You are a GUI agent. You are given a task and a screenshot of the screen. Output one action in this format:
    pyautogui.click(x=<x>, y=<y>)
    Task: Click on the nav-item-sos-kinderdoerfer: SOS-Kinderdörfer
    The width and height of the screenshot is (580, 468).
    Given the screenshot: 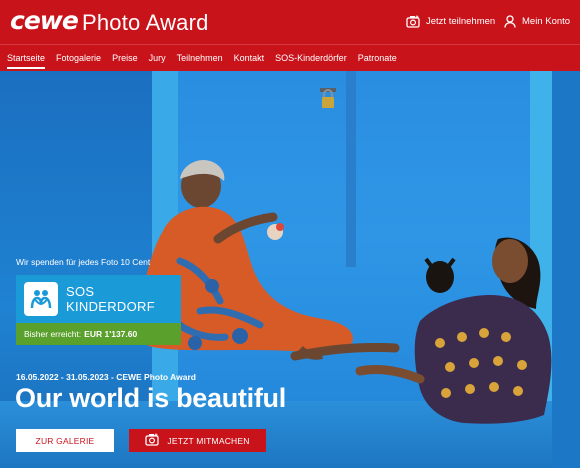 What is the action you would take?
    pyautogui.click(x=311, y=58)
    